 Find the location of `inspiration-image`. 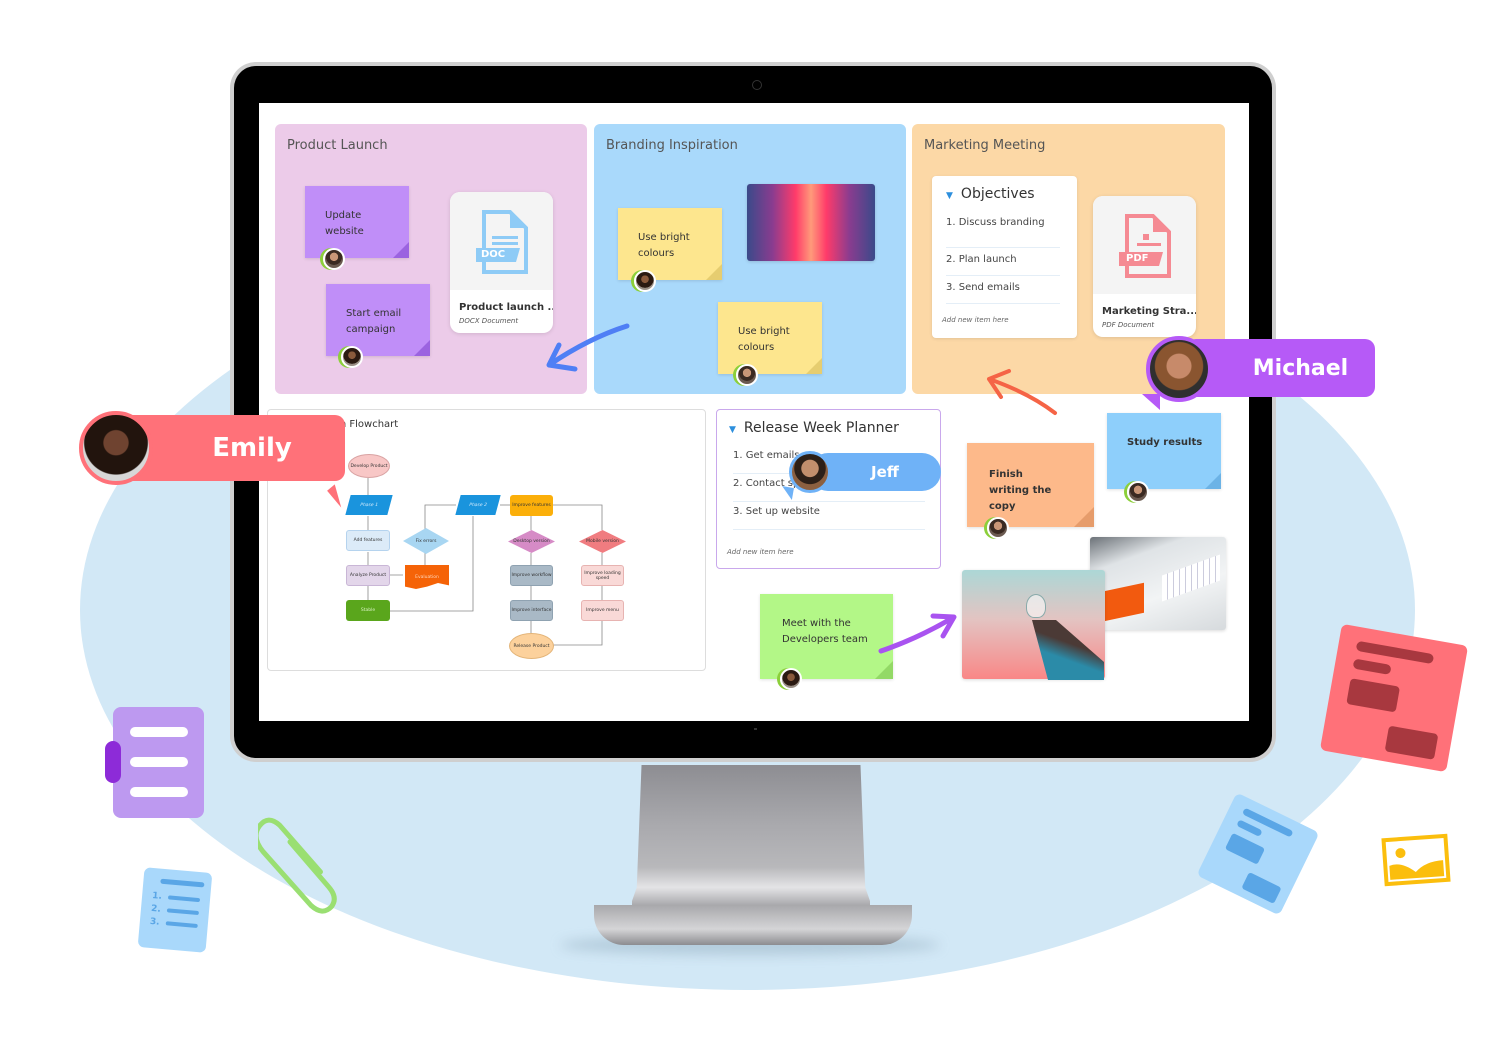

inspiration-image is located at coordinates (811, 222).